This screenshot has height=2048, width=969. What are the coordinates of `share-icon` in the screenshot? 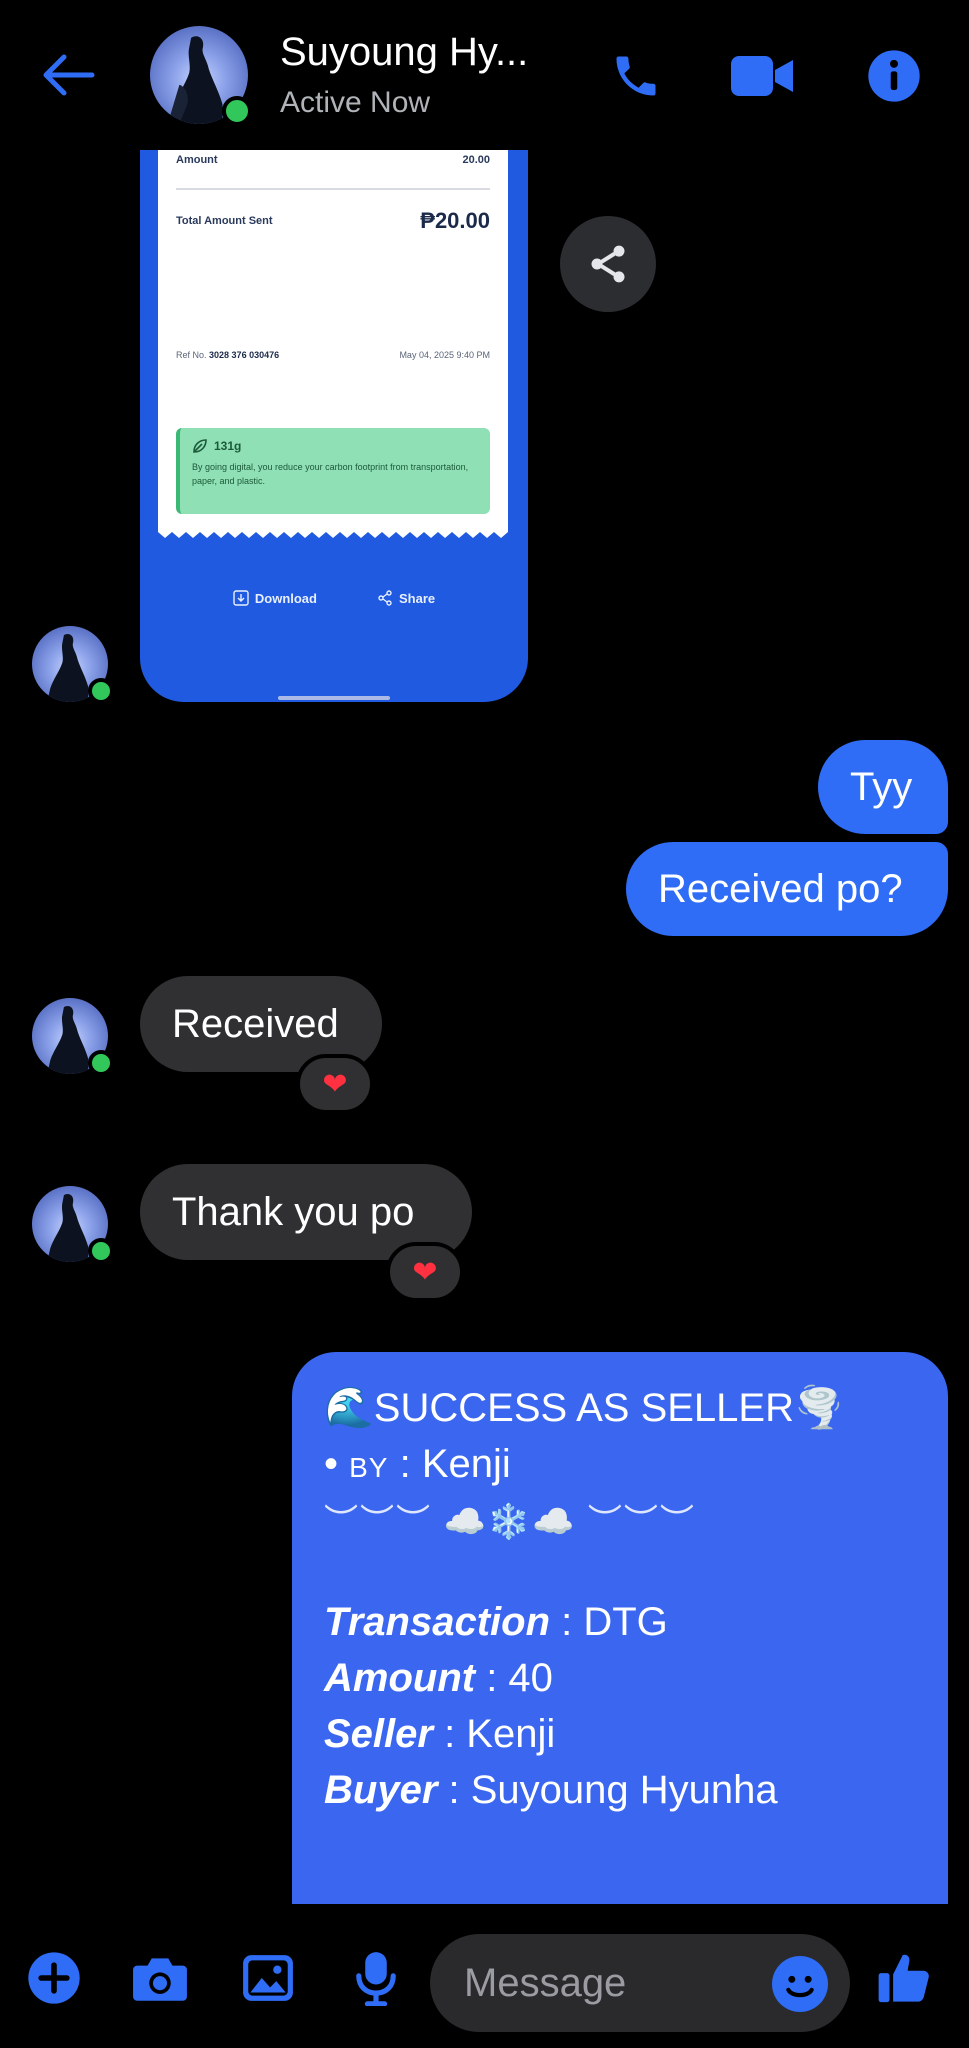 It's located at (608, 264).